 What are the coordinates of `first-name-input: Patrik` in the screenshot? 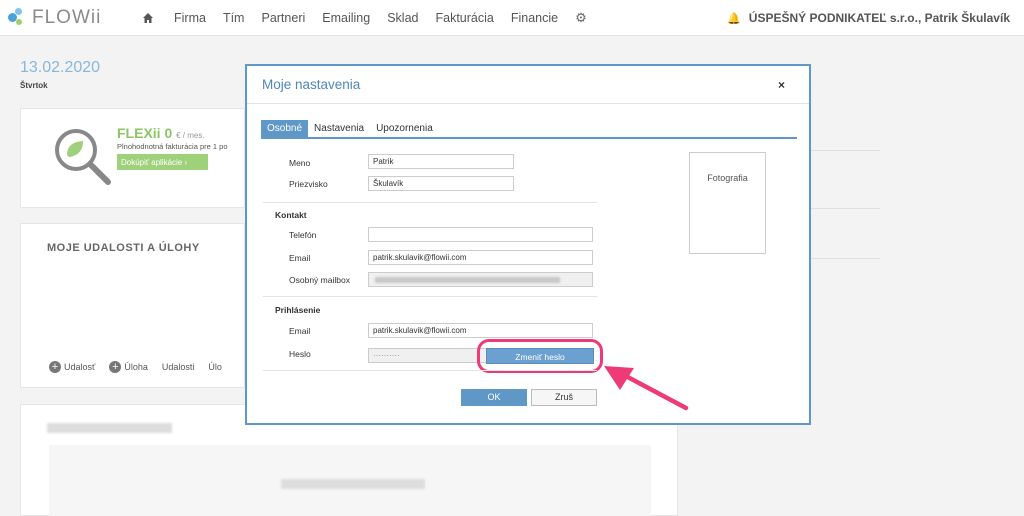 It's located at (441, 161).